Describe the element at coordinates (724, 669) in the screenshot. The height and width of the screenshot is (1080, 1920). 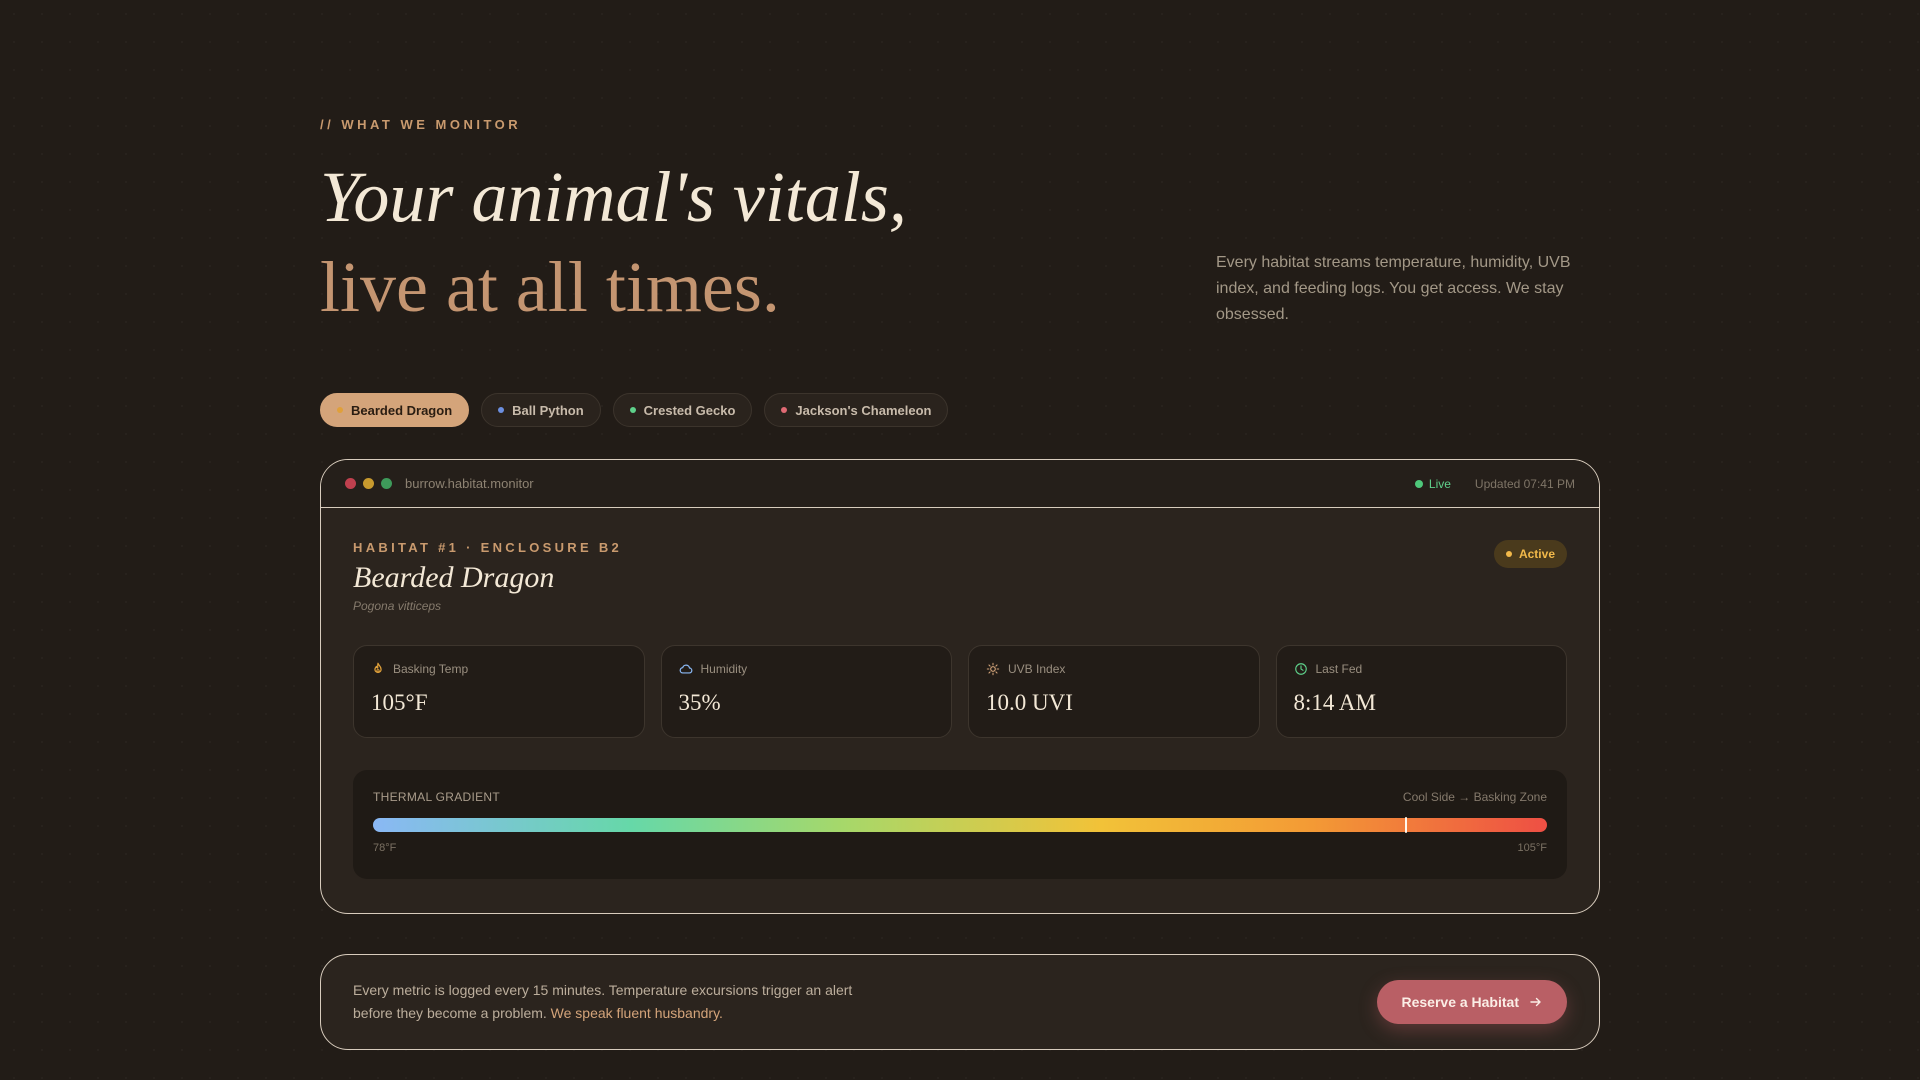
I see `metric-label: Humidity` at that location.